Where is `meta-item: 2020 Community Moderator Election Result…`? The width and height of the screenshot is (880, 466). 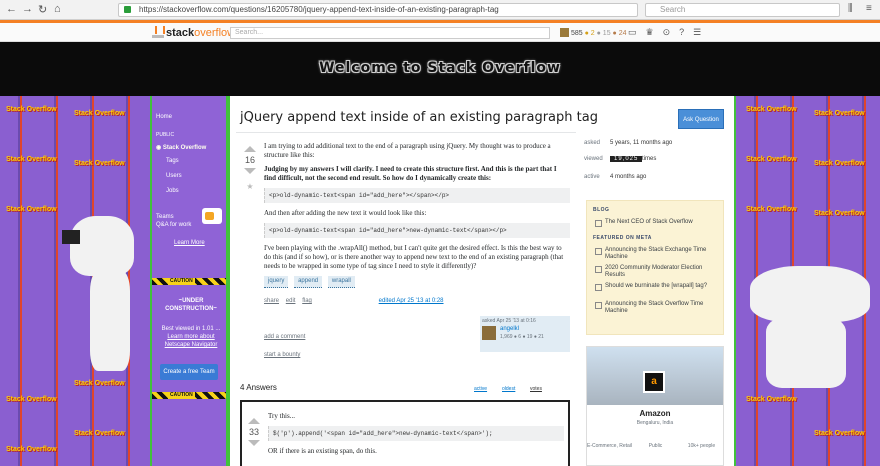 meta-item: 2020 Community Moderator Election Result… is located at coordinates (656, 272).